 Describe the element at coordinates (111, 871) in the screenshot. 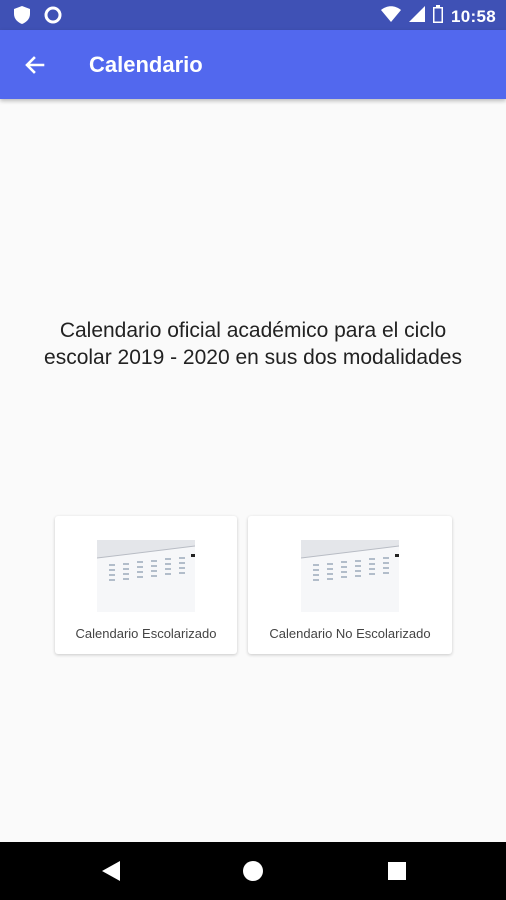

I see `triangle-back-icon` at that location.